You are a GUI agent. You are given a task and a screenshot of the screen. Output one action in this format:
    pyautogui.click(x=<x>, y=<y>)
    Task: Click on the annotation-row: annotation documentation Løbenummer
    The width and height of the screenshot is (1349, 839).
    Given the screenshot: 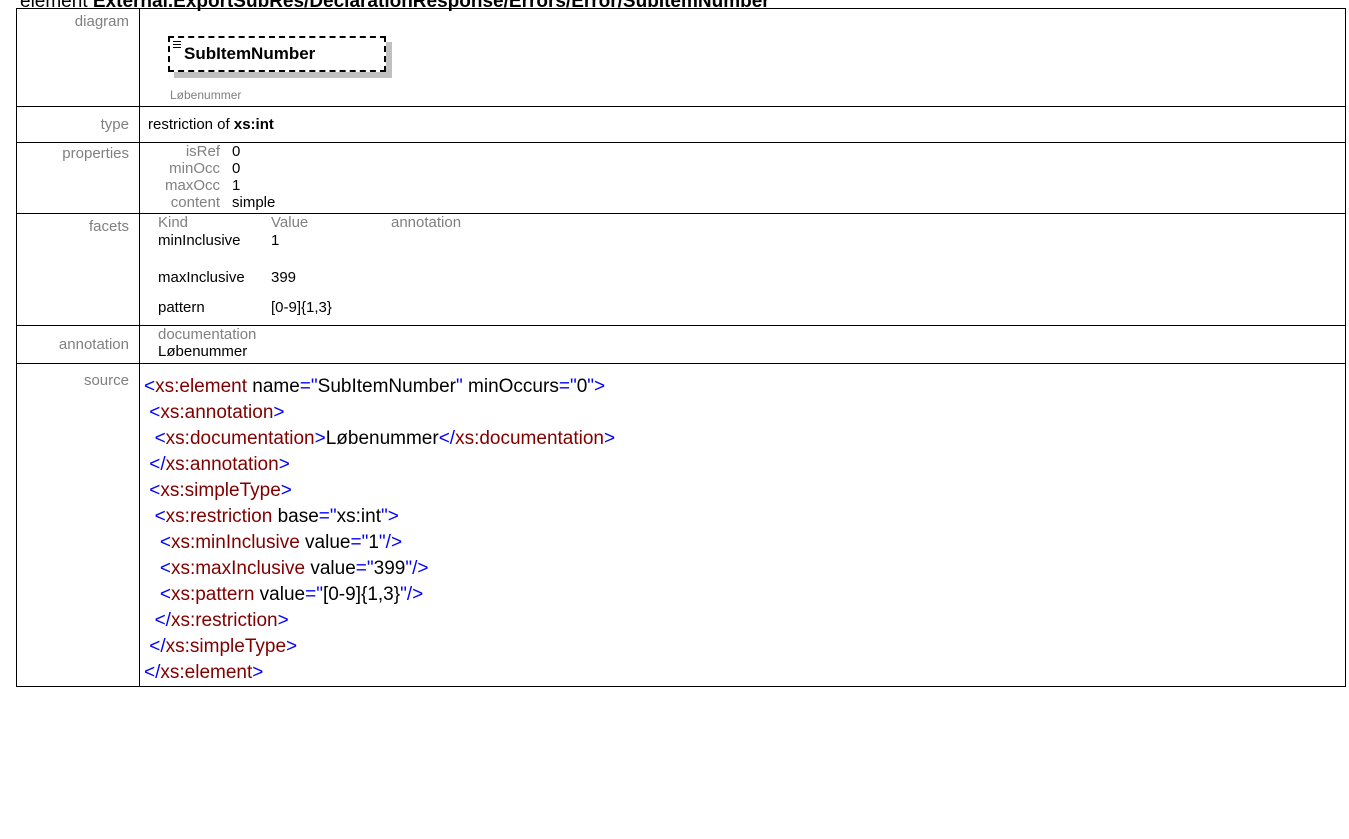 What is the action you would take?
    pyautogui.click(x=681, y=344)
    